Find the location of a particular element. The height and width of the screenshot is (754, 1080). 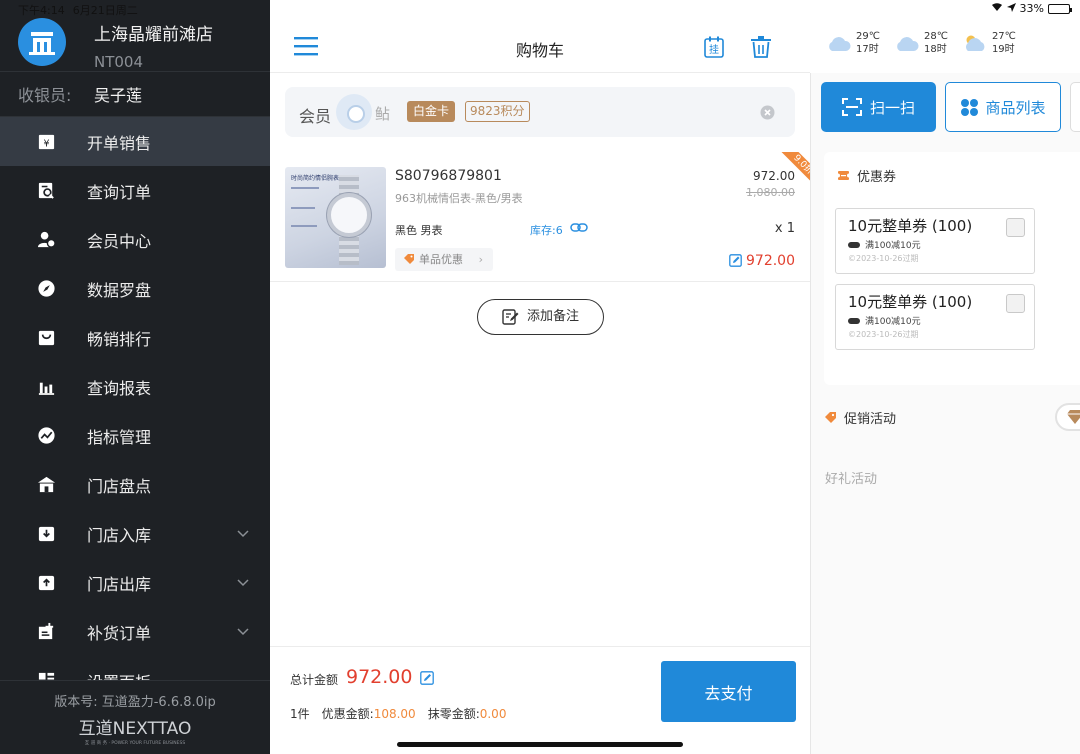

cloud-icon is located at coordinates (840, 44).